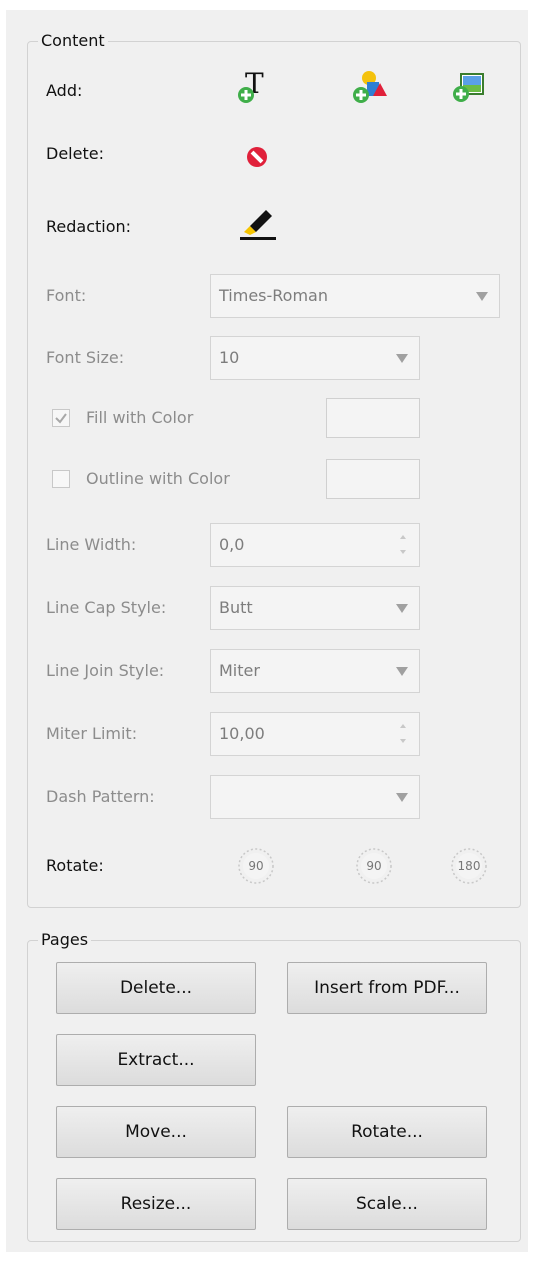 Image resolution: width=534 pixels, height=1262 pixels. Describe the element at coordinates (64, 90) in the screenshot. I see `add-label: Add:` at that location.